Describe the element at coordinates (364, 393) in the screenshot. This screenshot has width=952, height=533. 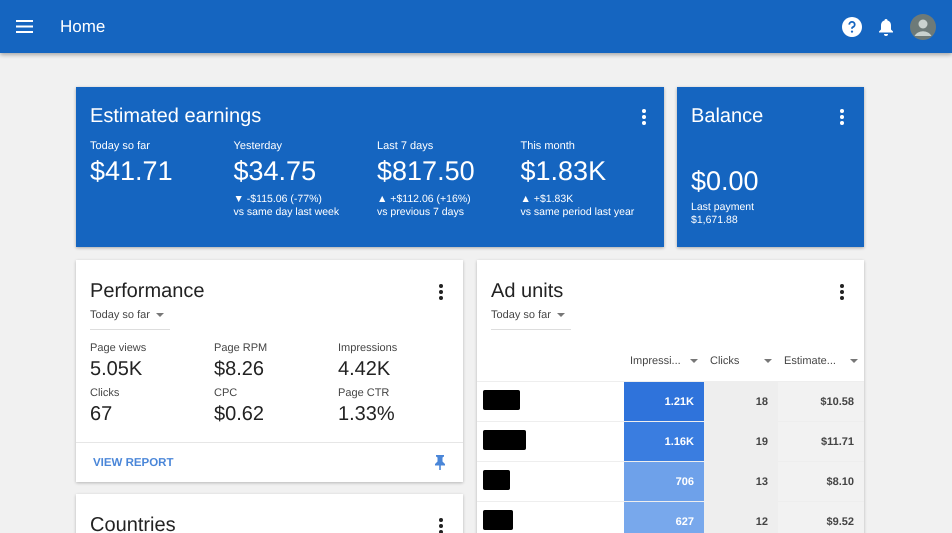
I see `metric-label: Page CTR` at that location.